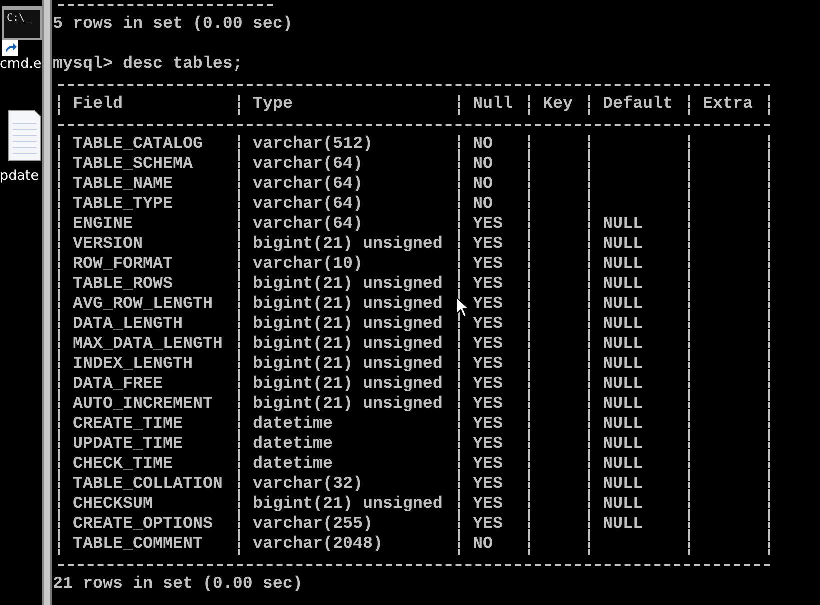 The height and width of the screenshot is (605, 820). What do you see at coordinates (148, 445) in the screenshot?
I see `table-cell: UPDATE_TIME` at bounding box center [148, 445].